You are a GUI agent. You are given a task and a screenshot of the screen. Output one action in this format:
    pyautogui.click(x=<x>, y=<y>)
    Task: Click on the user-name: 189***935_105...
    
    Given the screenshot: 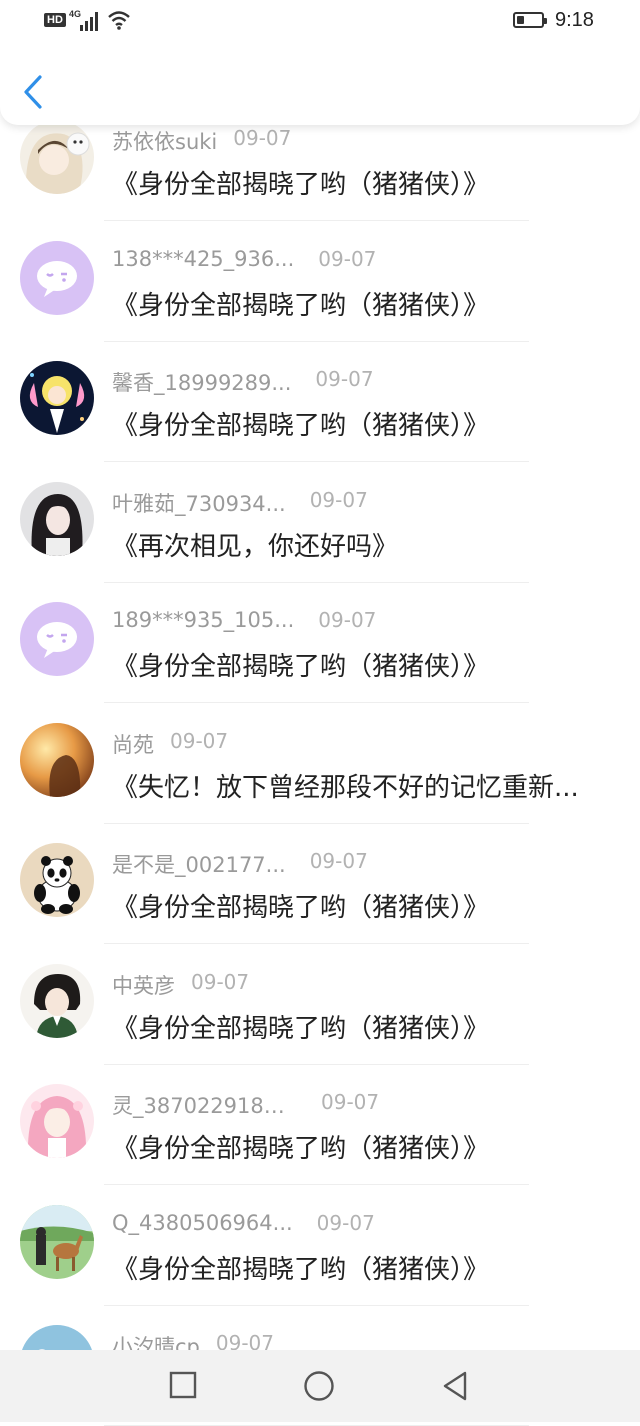 What is the action you would take?
    pyautogui.click(x=203, y=620)
    